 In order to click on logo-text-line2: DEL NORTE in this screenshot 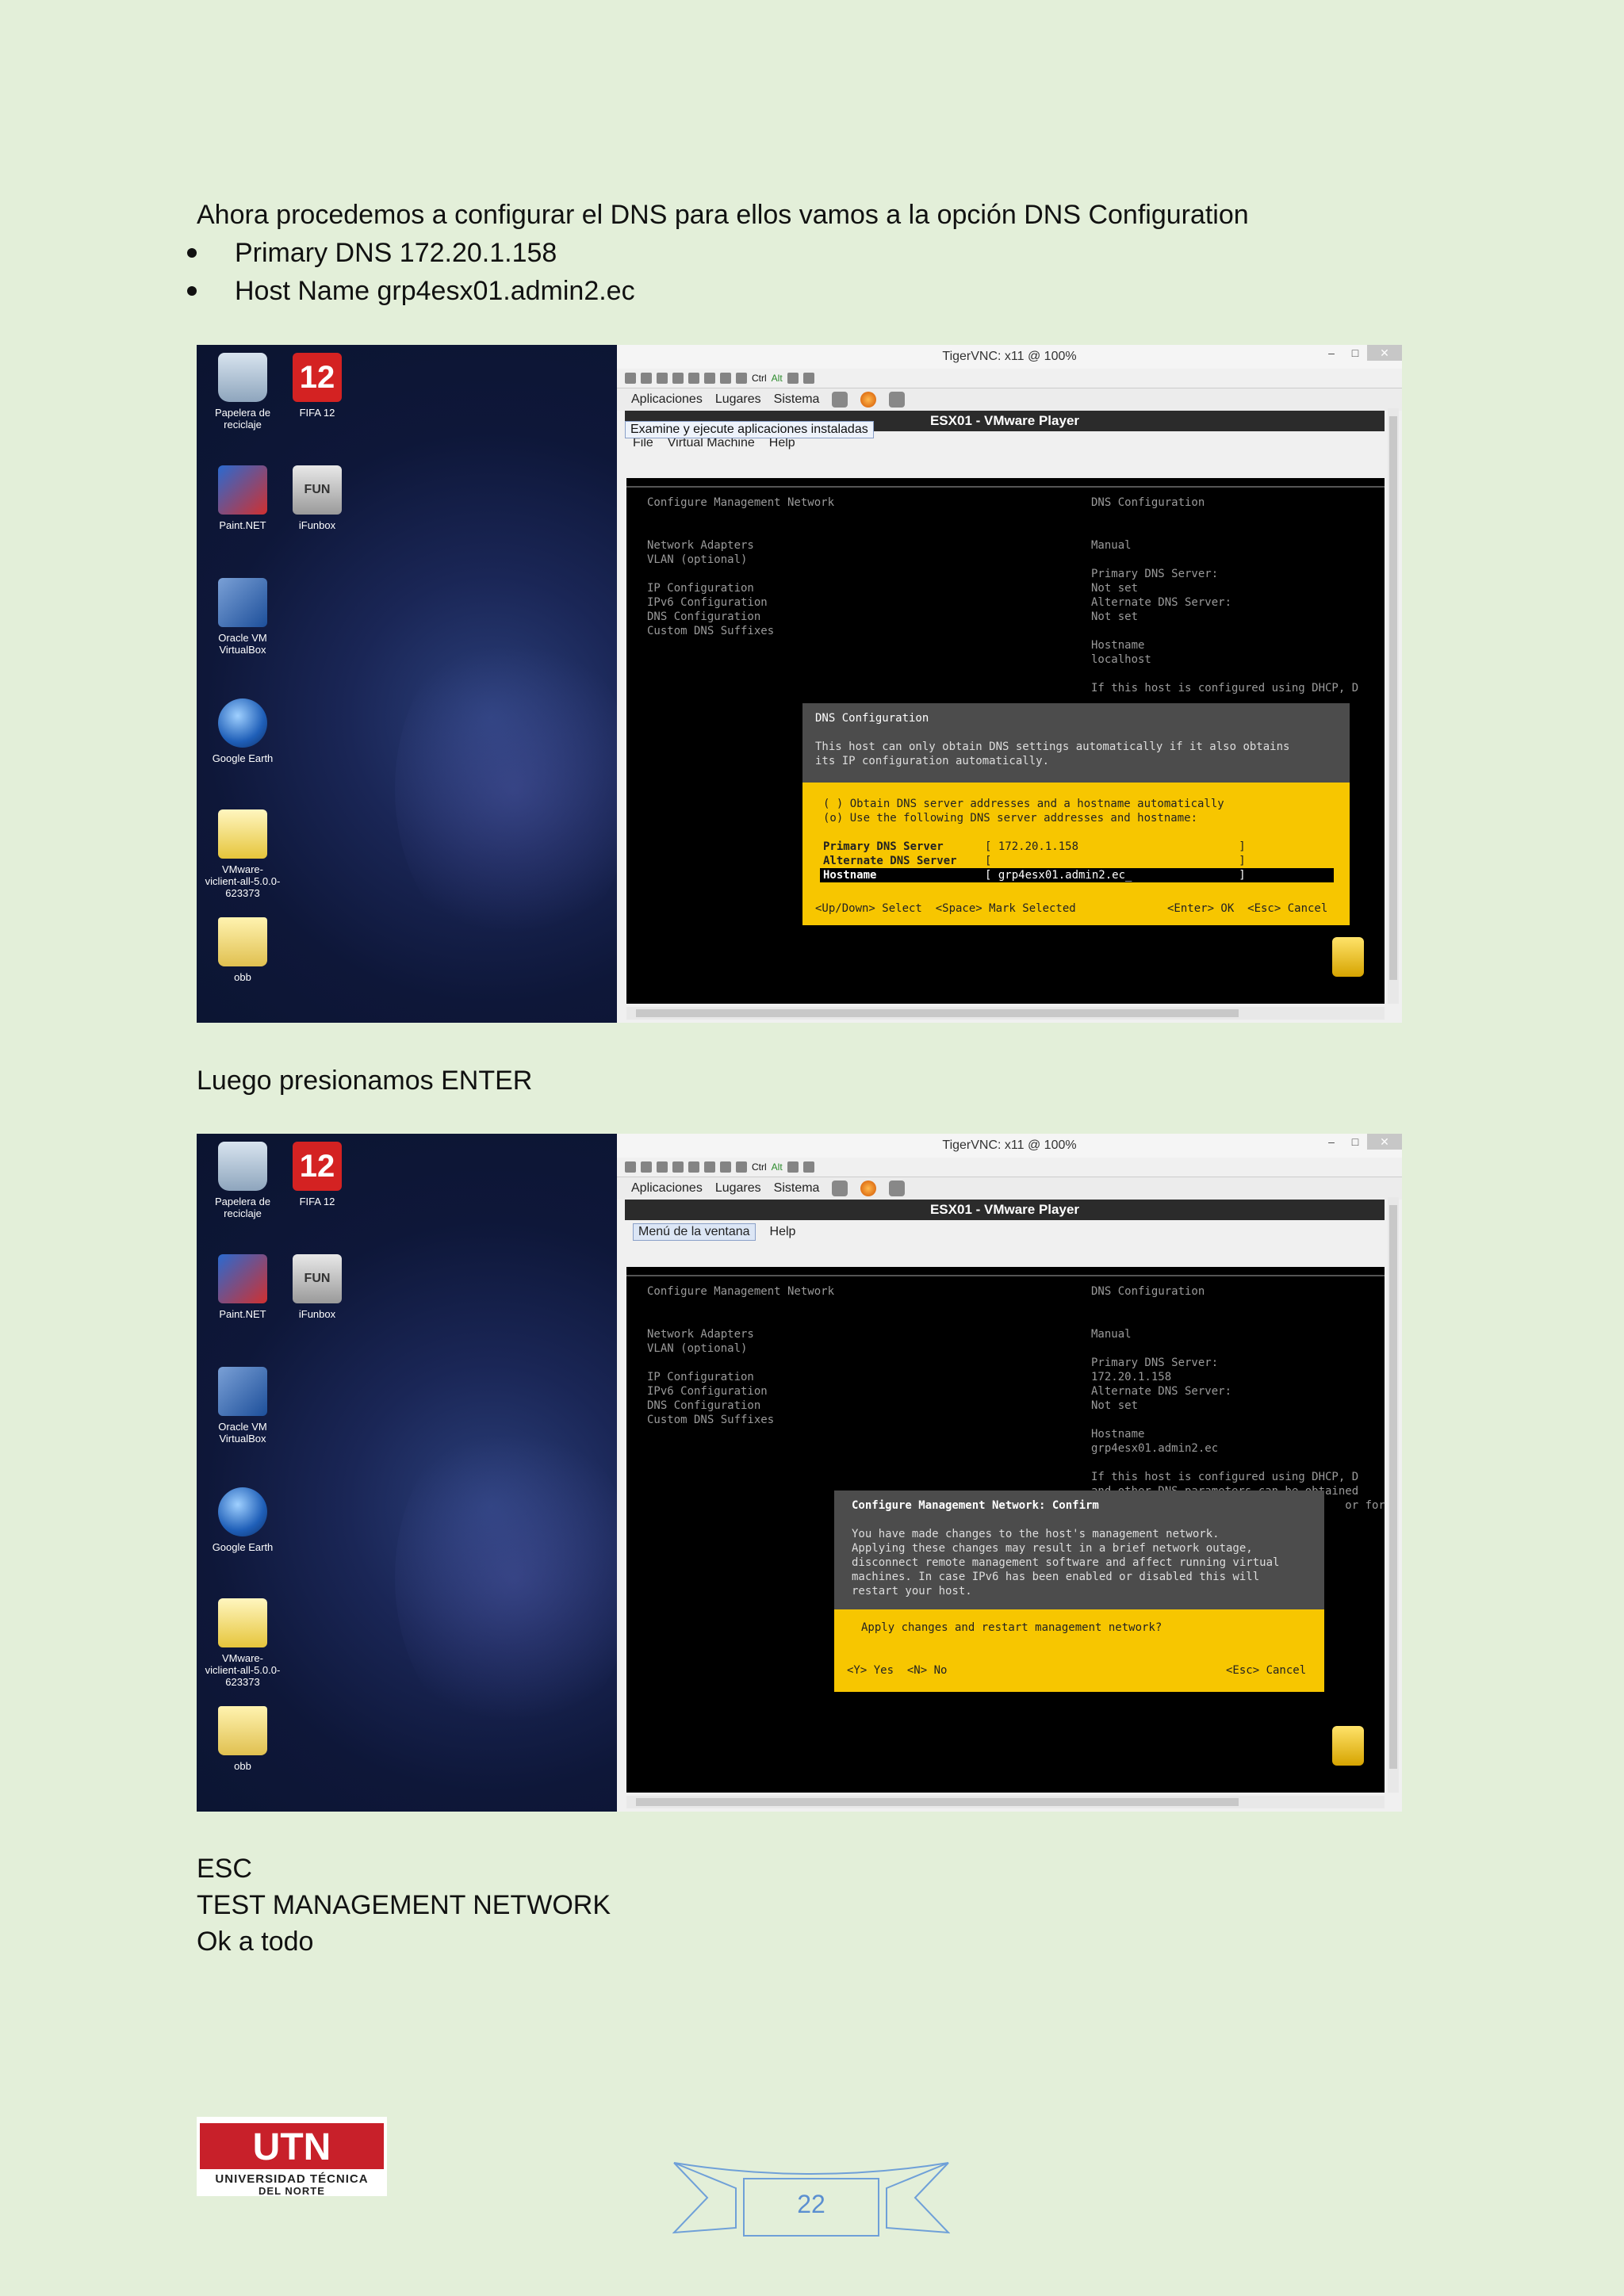, I will do `click(292, 2191)`.